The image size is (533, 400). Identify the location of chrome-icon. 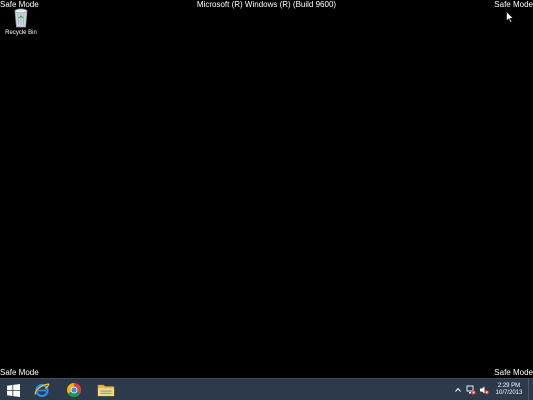
(74, 390).